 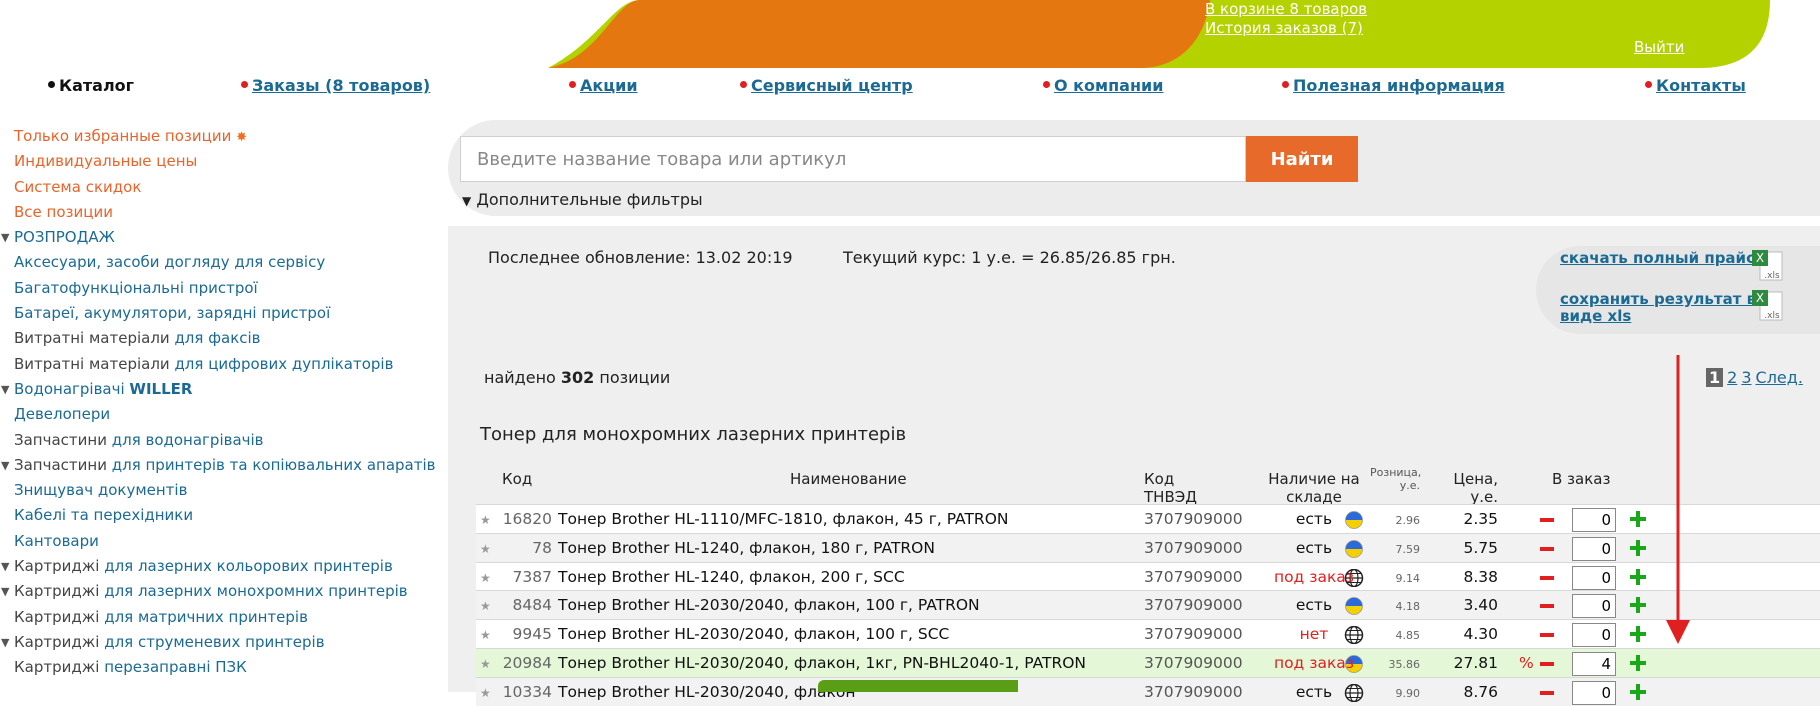 I want to click on sidebar-favorites-link: Только избранные позиции ✸, so click(x=220, y=136).